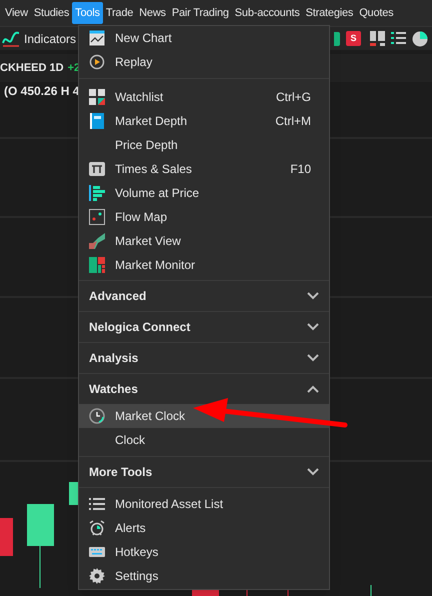 This screenshot has width=432, height=596. Describe the element at coordinates (97, 241) in the screenshot. I see `area-chart-icon` at that location.